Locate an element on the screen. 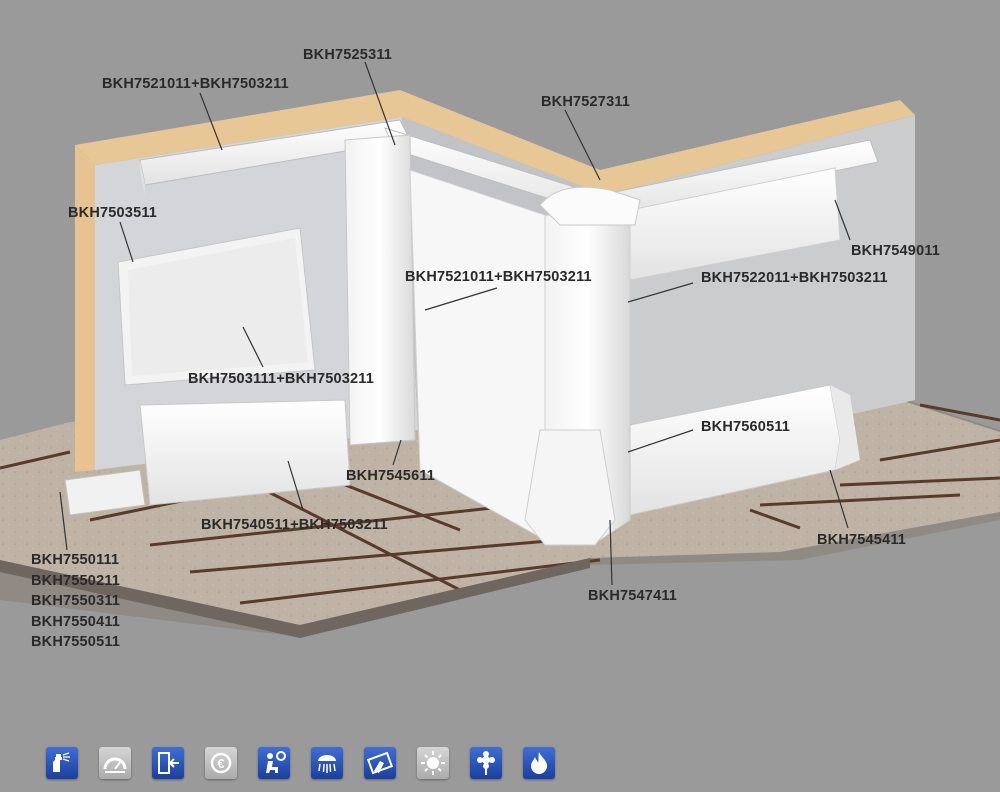 Image resolution: width=1000 pixels, height=792 pixels. label-bkh7550411: BKH7550411 is located at coordinates (76, 621).